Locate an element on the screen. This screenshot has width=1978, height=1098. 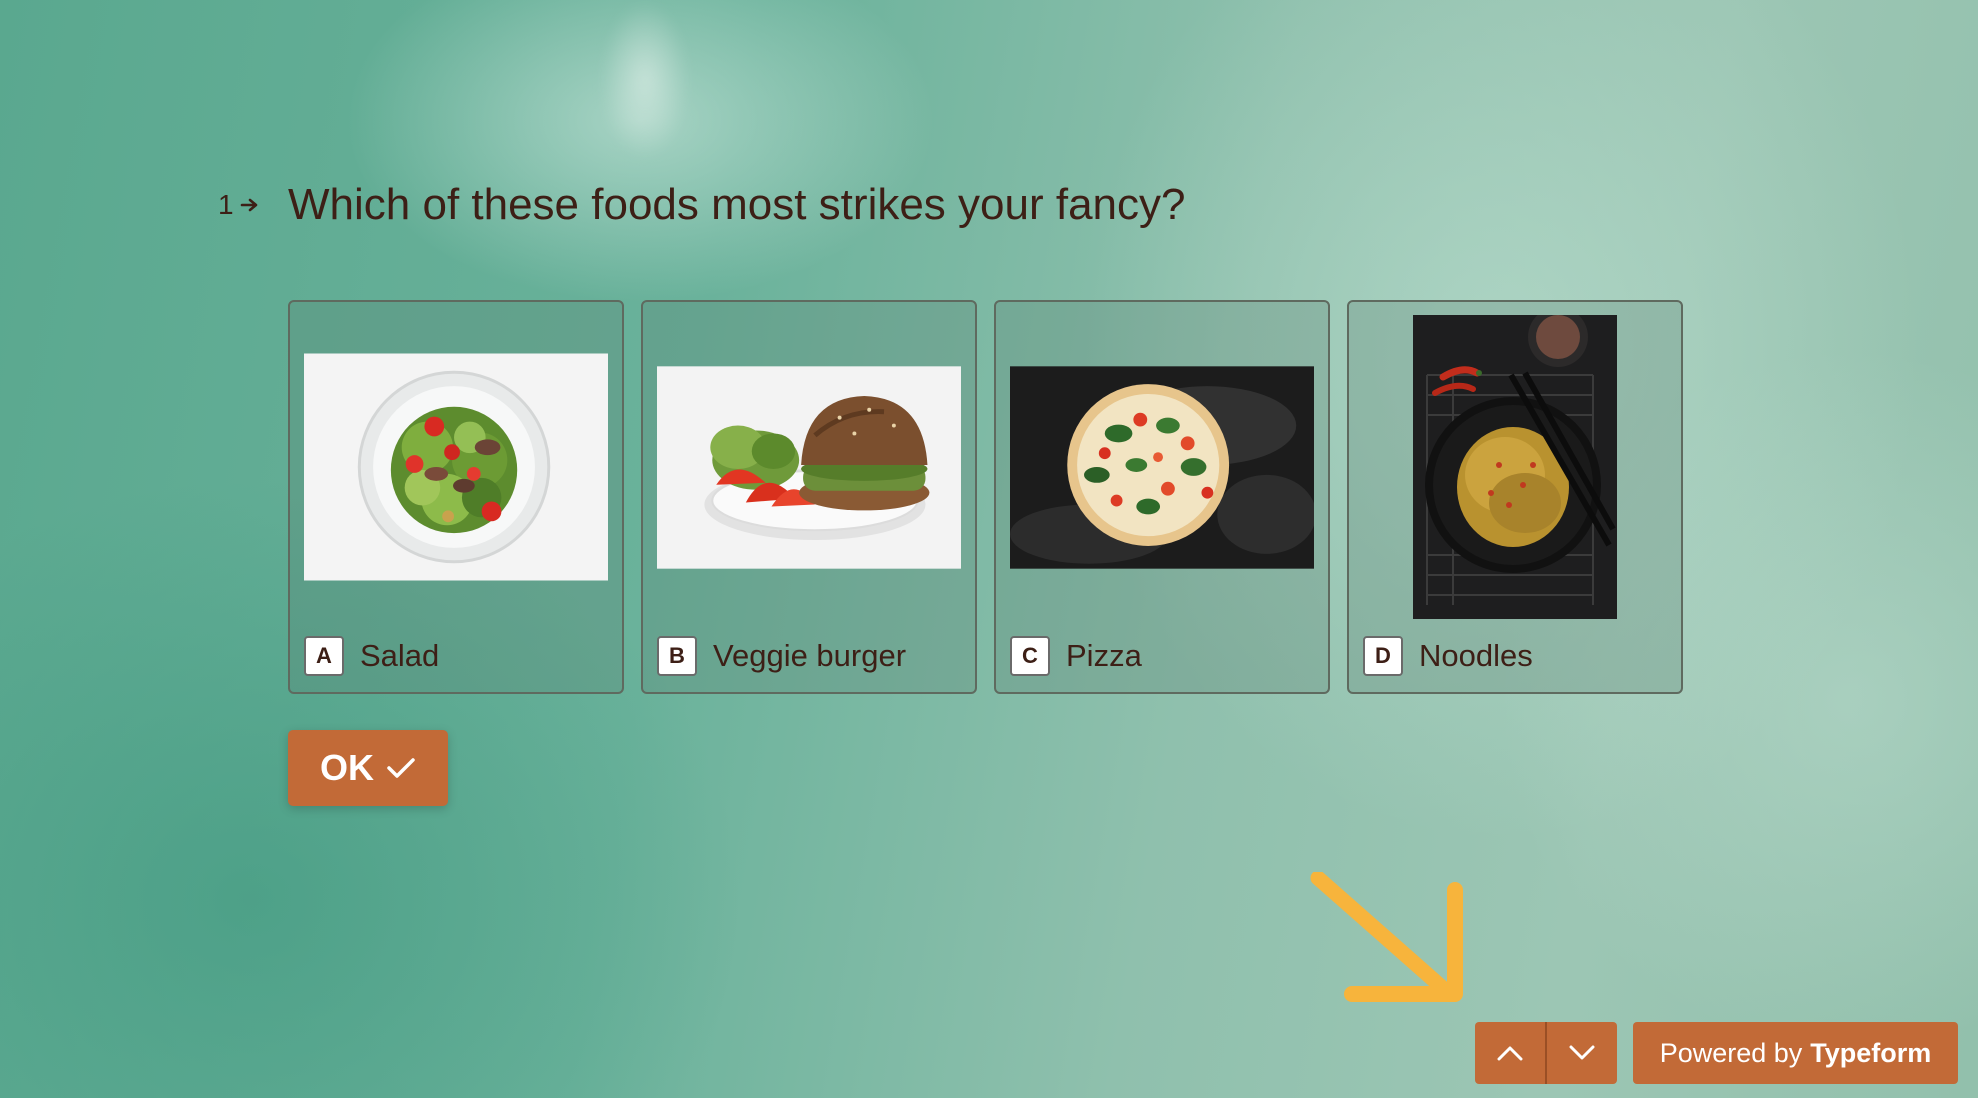
question-number-text: 1 is located at coordinates (226, 204).